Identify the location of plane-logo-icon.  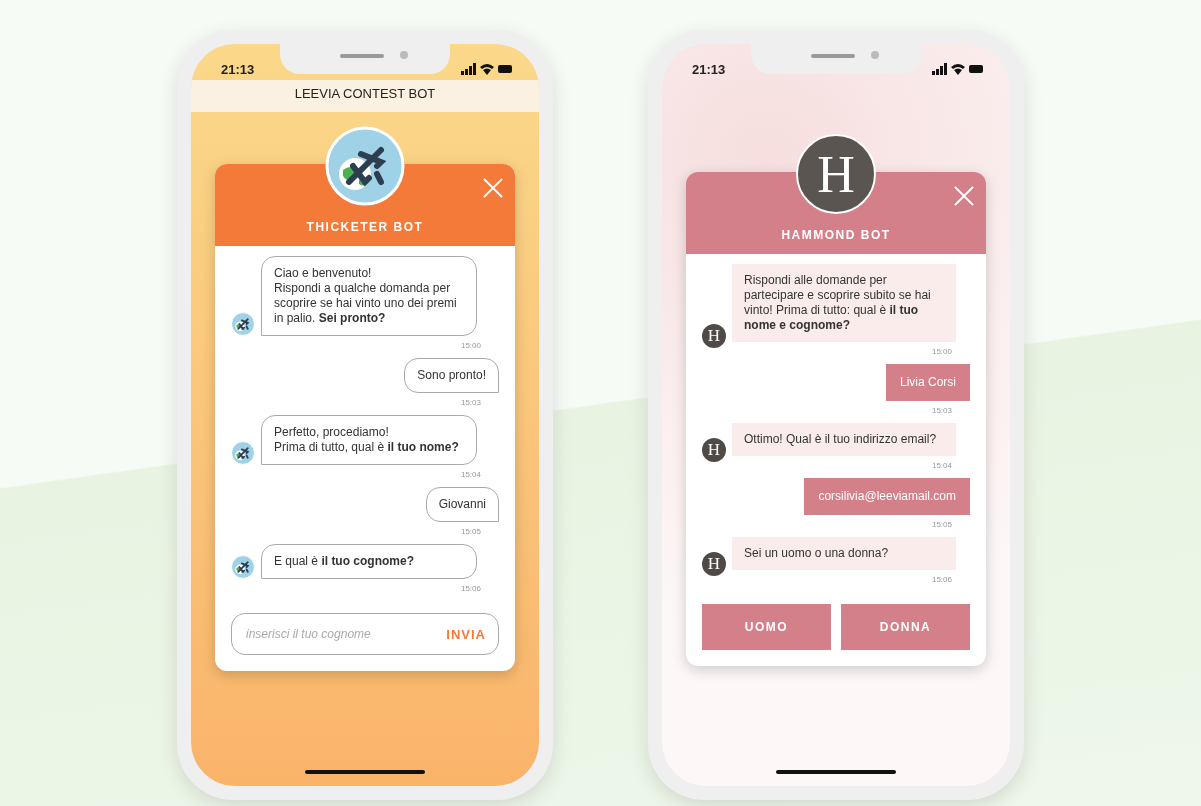
(365, 166).